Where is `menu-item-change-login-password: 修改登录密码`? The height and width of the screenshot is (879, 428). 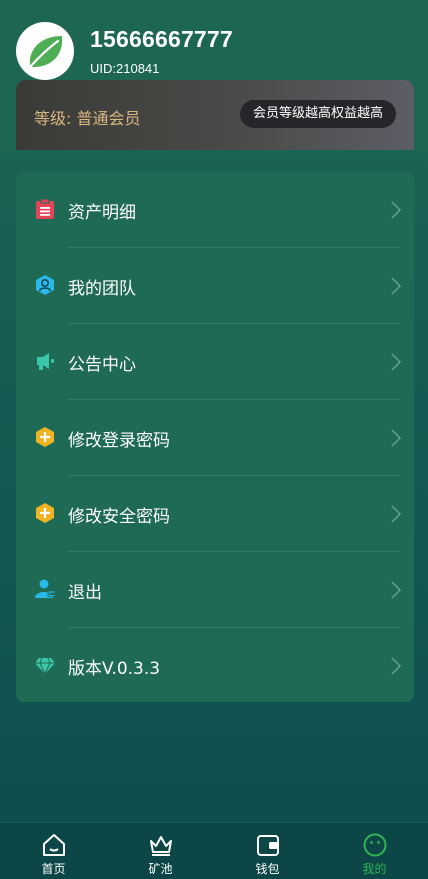 menu-item-change-login-password: 修改登录密码 is located at coordinates (215, 438).